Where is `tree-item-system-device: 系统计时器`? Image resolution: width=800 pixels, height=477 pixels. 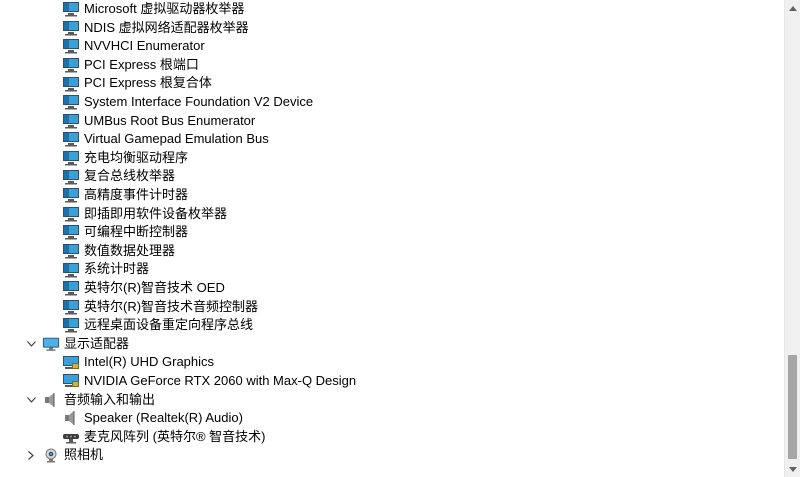 tree-item-system-device: 系统计时器 is located at coordinates (105, 269).